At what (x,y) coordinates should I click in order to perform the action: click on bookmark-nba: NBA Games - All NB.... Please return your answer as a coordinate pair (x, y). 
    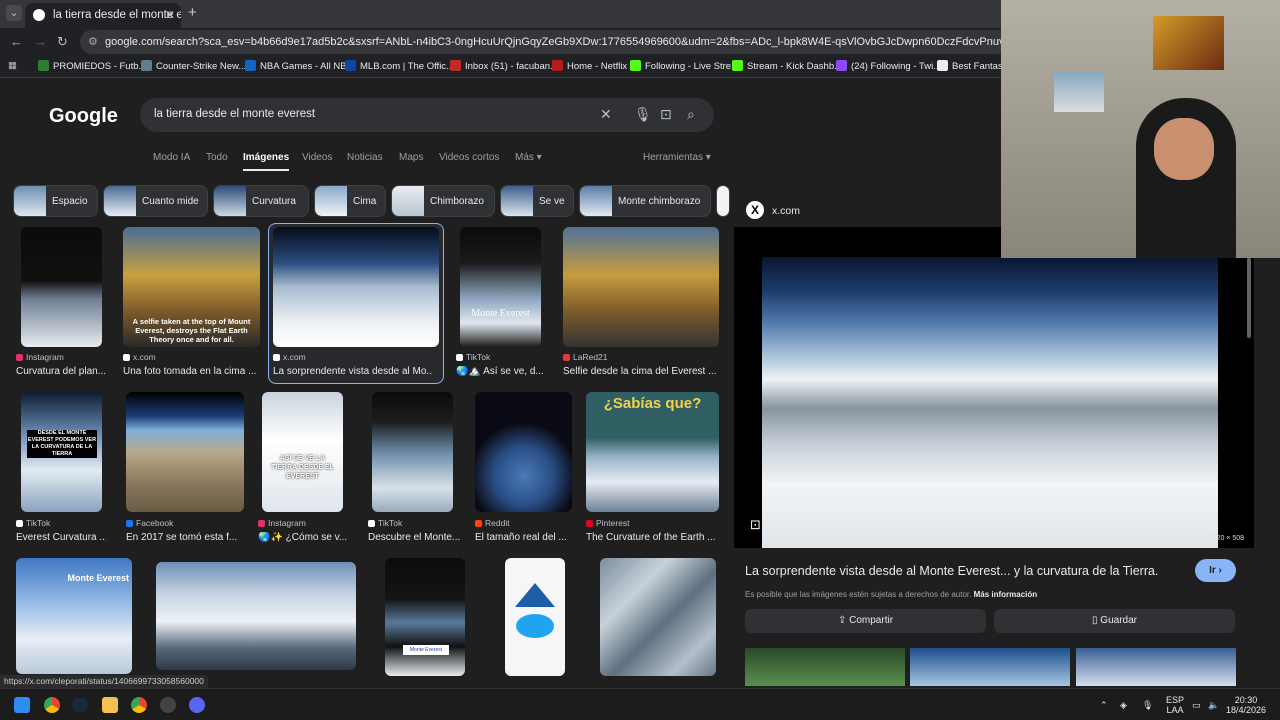
    Looking at the image, I should click on (300, 66).